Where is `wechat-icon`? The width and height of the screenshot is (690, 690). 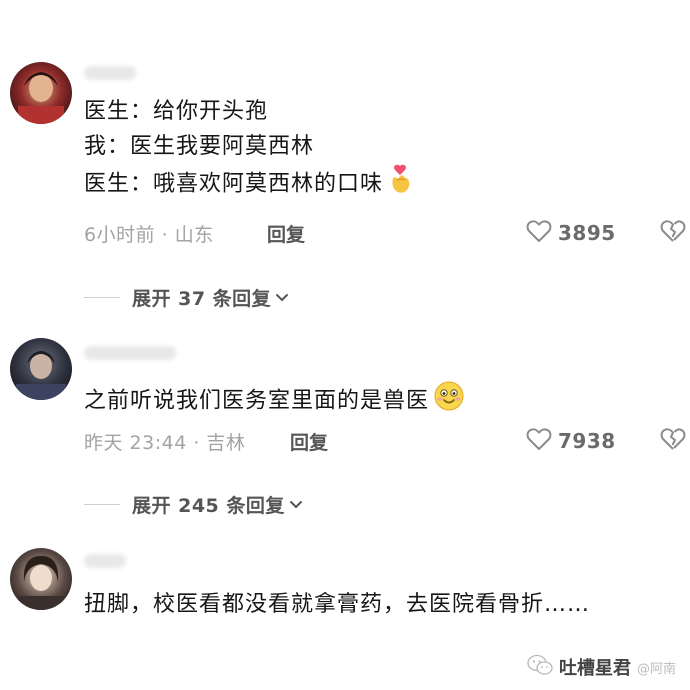 wechat-icon is located at coordinates (540, 667).